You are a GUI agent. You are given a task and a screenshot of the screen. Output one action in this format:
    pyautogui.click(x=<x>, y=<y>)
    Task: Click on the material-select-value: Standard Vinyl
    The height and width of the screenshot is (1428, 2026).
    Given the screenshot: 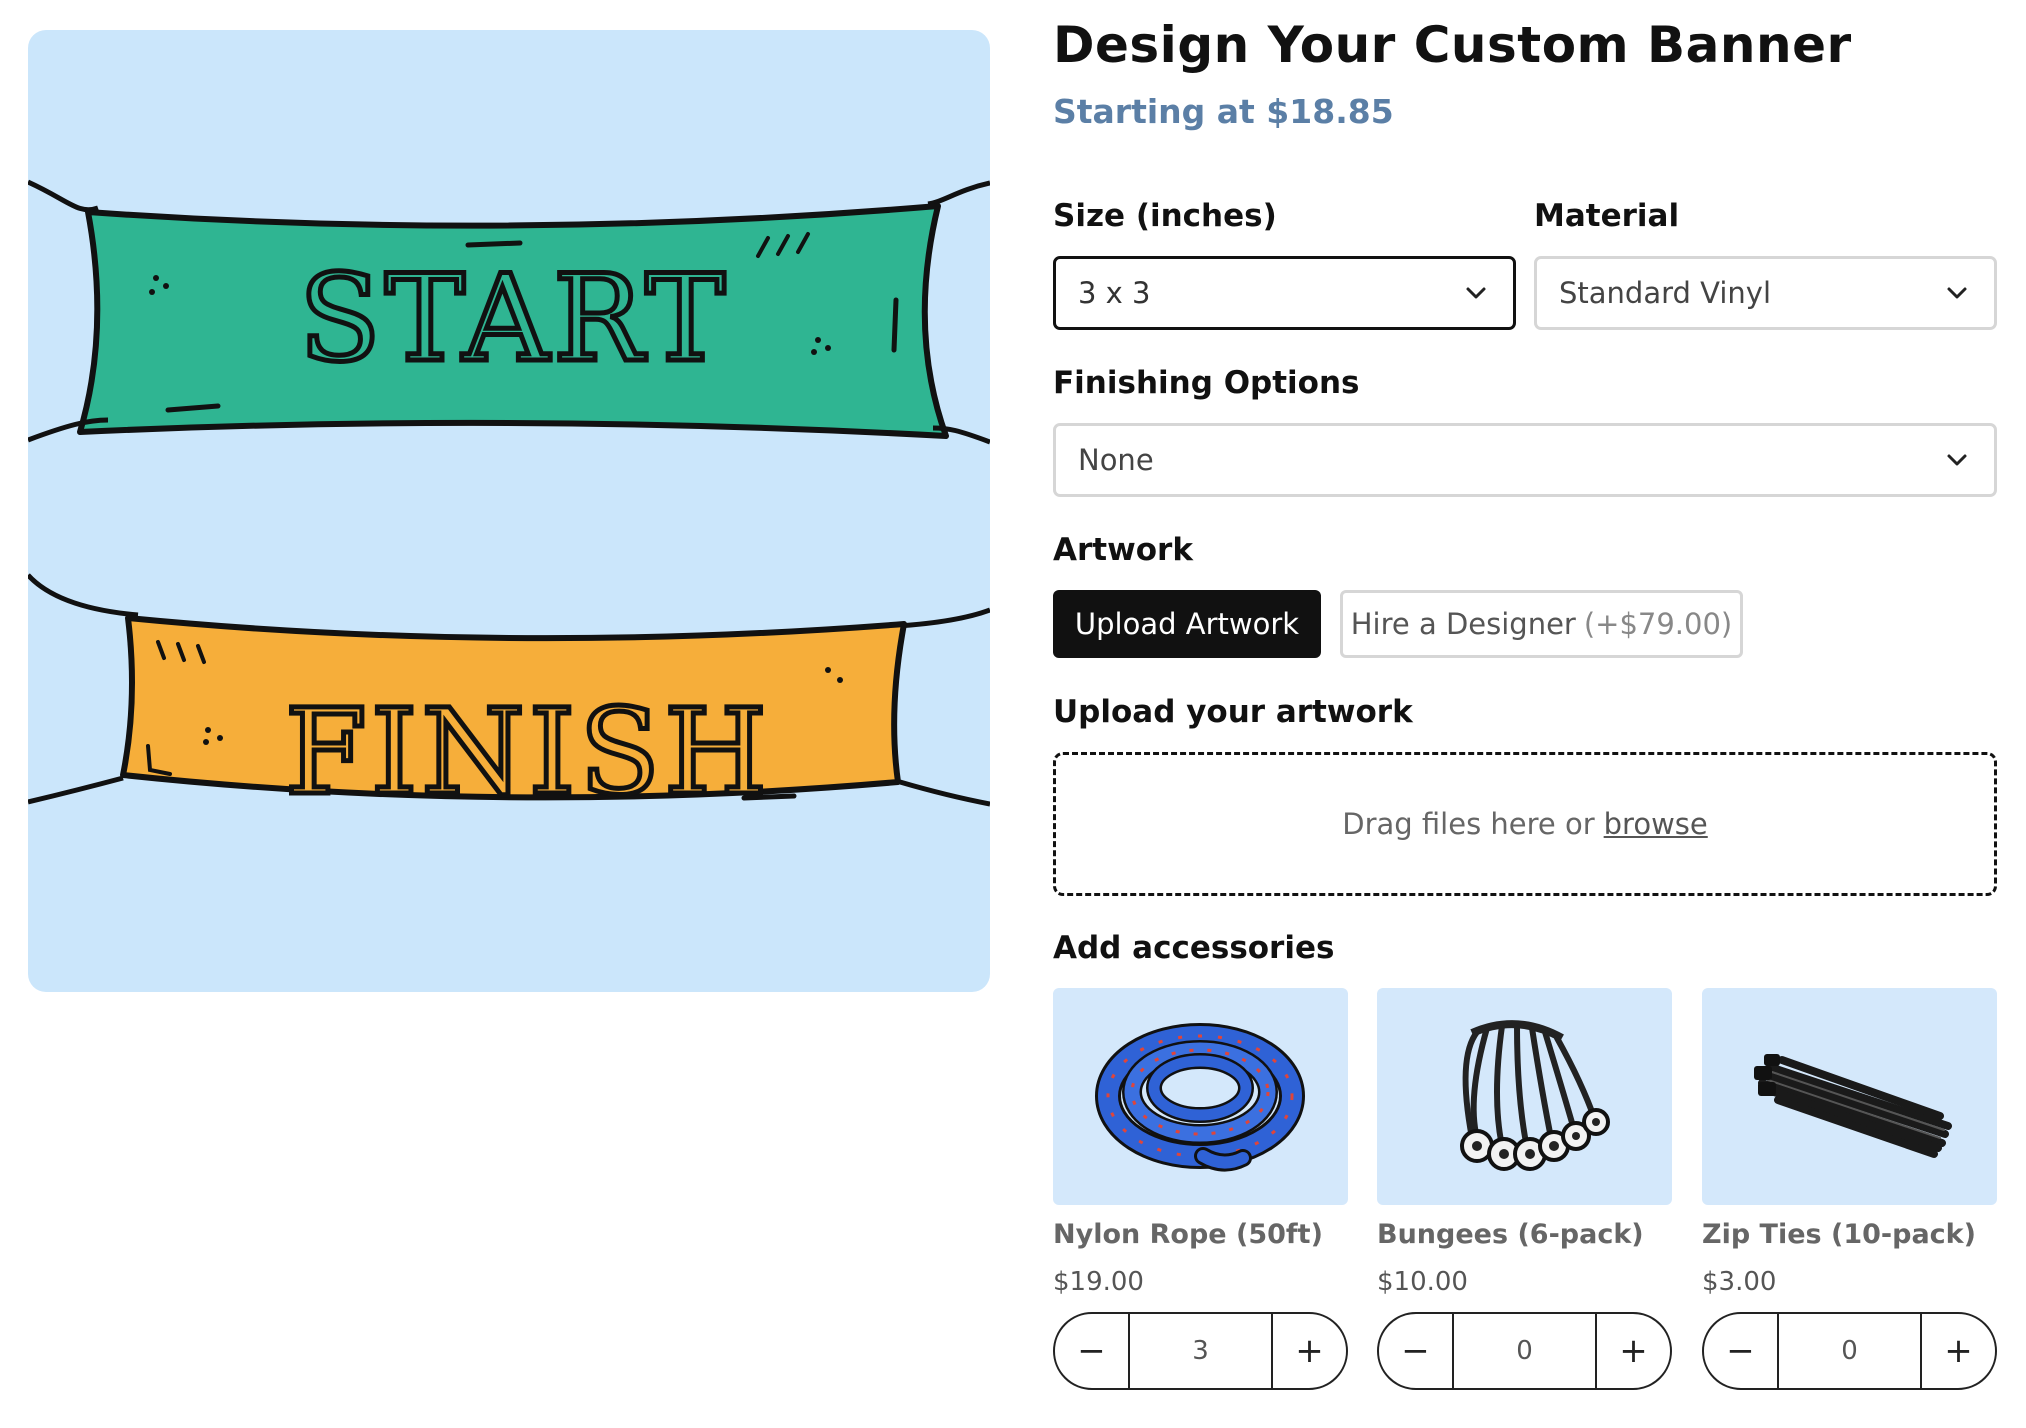 What is the action you would take?
    pyautogui.click(x=1665, y=293)
    